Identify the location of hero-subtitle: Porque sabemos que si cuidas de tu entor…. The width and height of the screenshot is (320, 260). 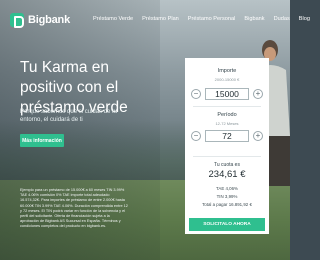
(69, 116).